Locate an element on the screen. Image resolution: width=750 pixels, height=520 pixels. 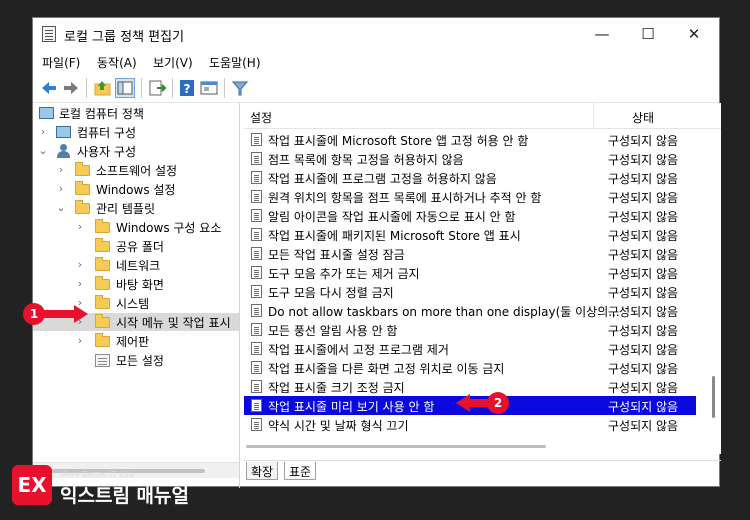
tab-extended: 확장 is located at coordinates (262, 471).